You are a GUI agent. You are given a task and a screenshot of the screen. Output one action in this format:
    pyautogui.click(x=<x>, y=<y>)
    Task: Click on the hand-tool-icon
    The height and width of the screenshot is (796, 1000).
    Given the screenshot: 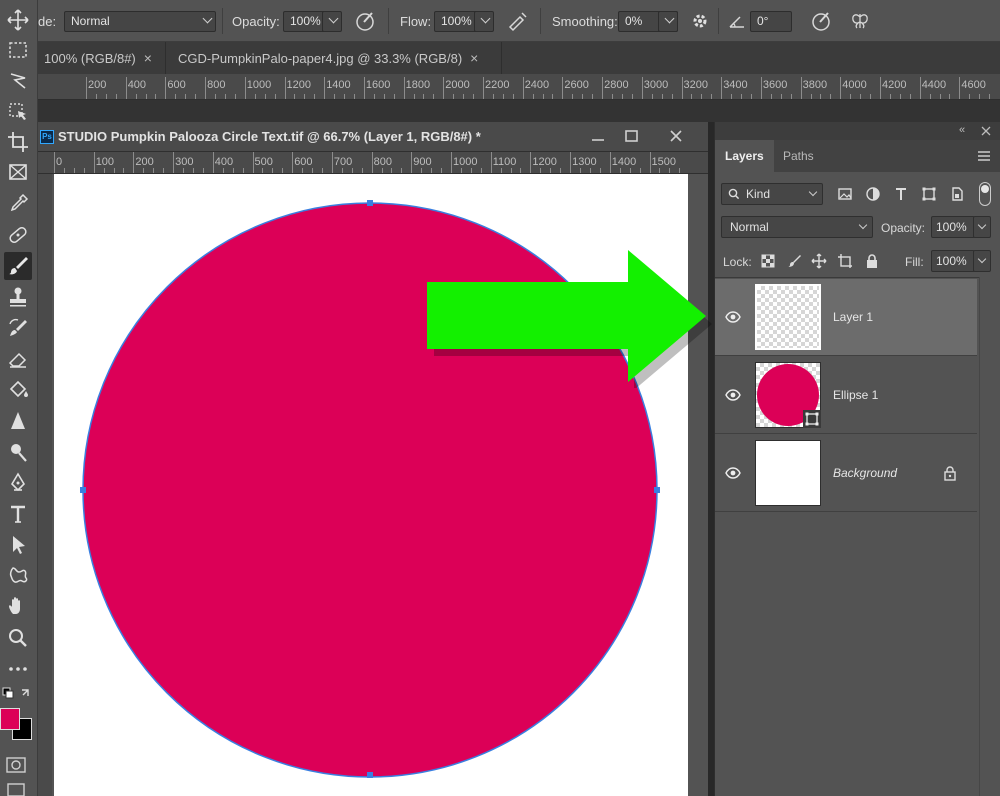 What is the action you would take?
    pyautogui.click(x=18, y=607)
    